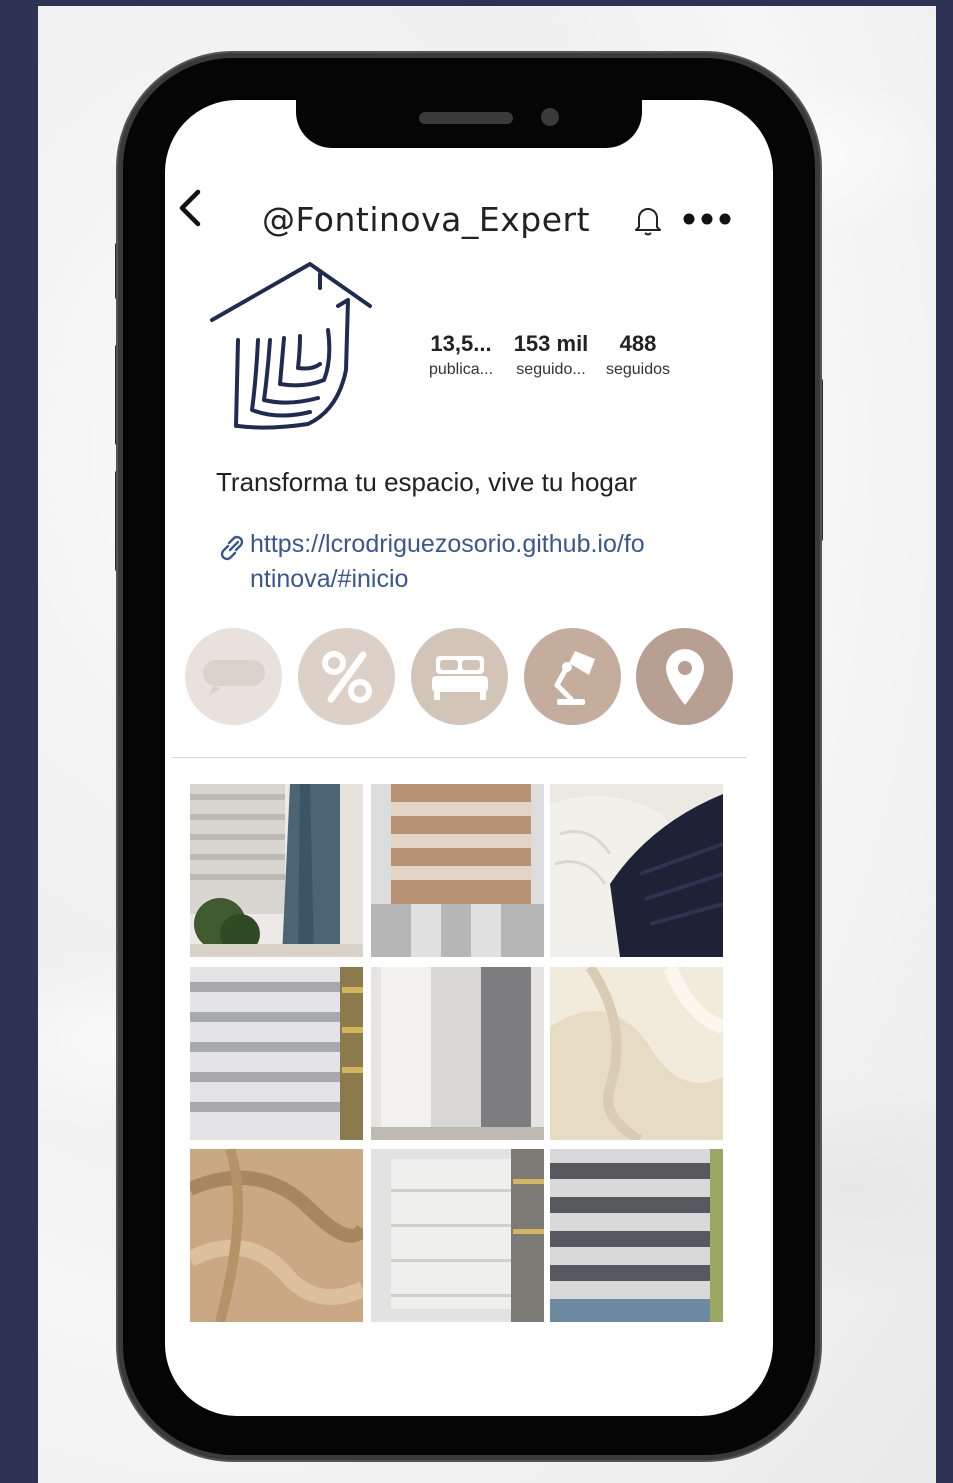 The width and height of the screenshot is (953, 1483). I want to click on highlight-location, so click(684, 676).